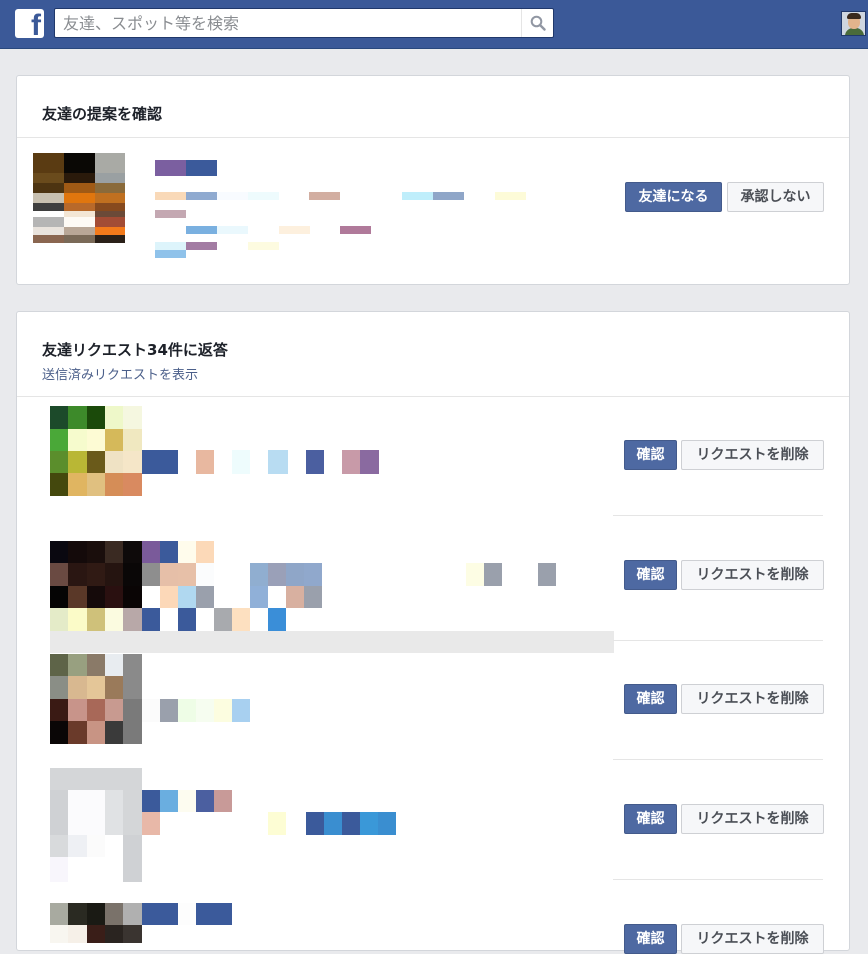 The width and height of the screenshot is (868, 954). What do you see at coordinates (433, 107) in the screenshot?
I see `card-header: 友達の提案を確認` at bounding box center [433, 107].